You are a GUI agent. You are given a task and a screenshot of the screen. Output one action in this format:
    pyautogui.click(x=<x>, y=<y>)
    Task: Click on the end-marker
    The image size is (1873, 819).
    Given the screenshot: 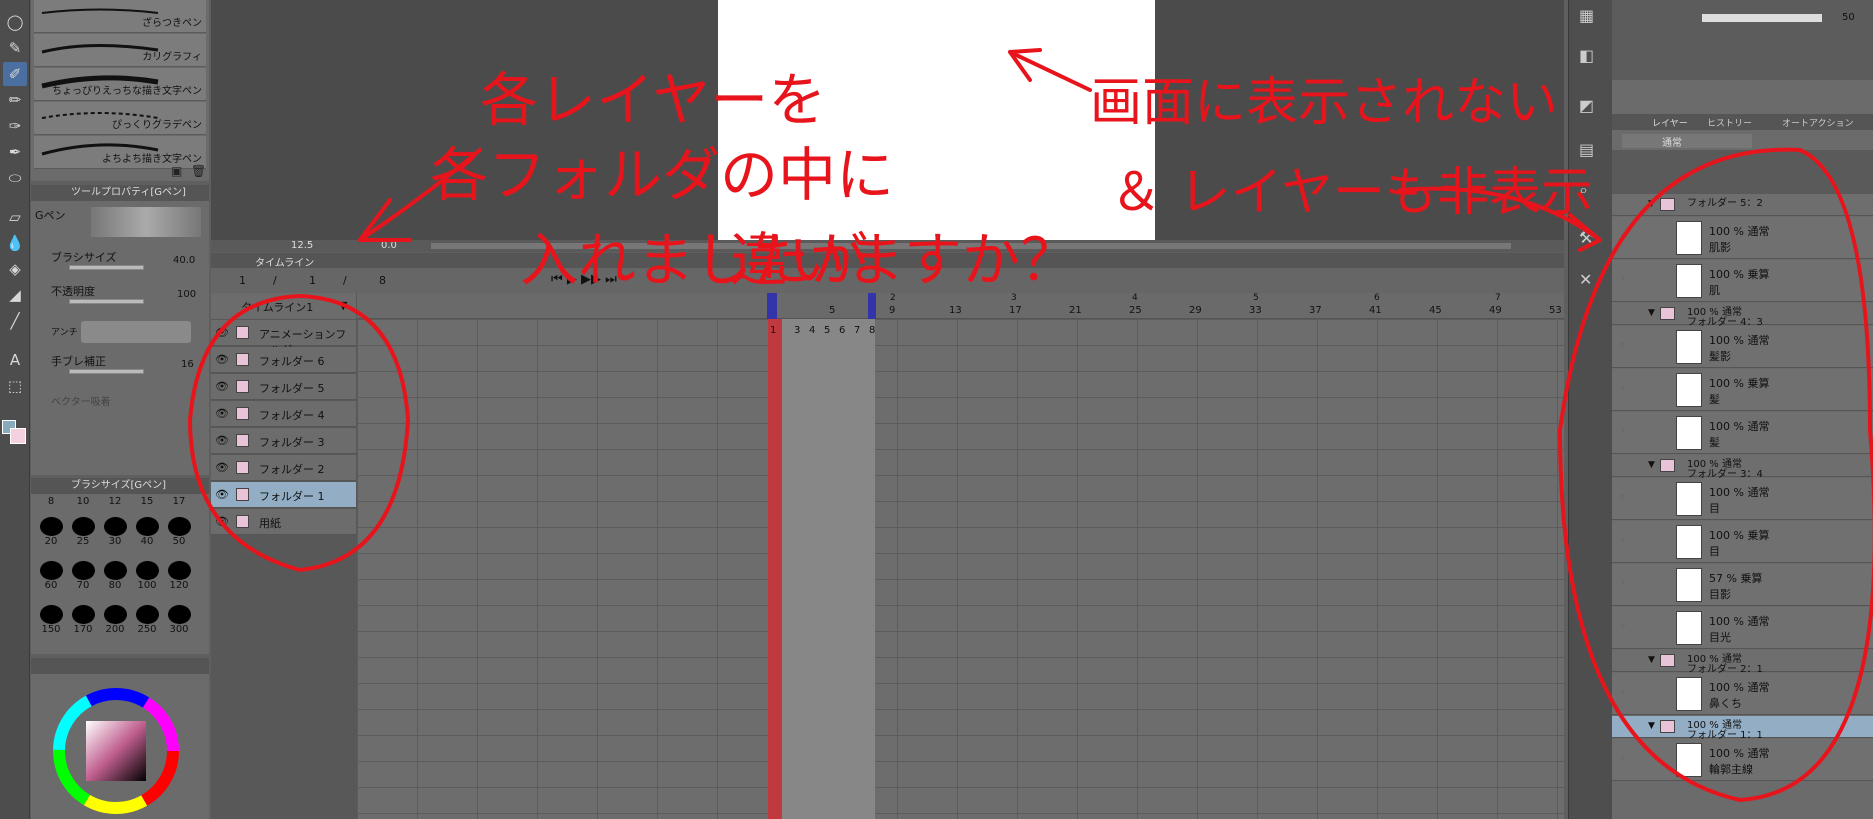 What is the action you would take?
    pyautogui.click(x=872, y=306)
    